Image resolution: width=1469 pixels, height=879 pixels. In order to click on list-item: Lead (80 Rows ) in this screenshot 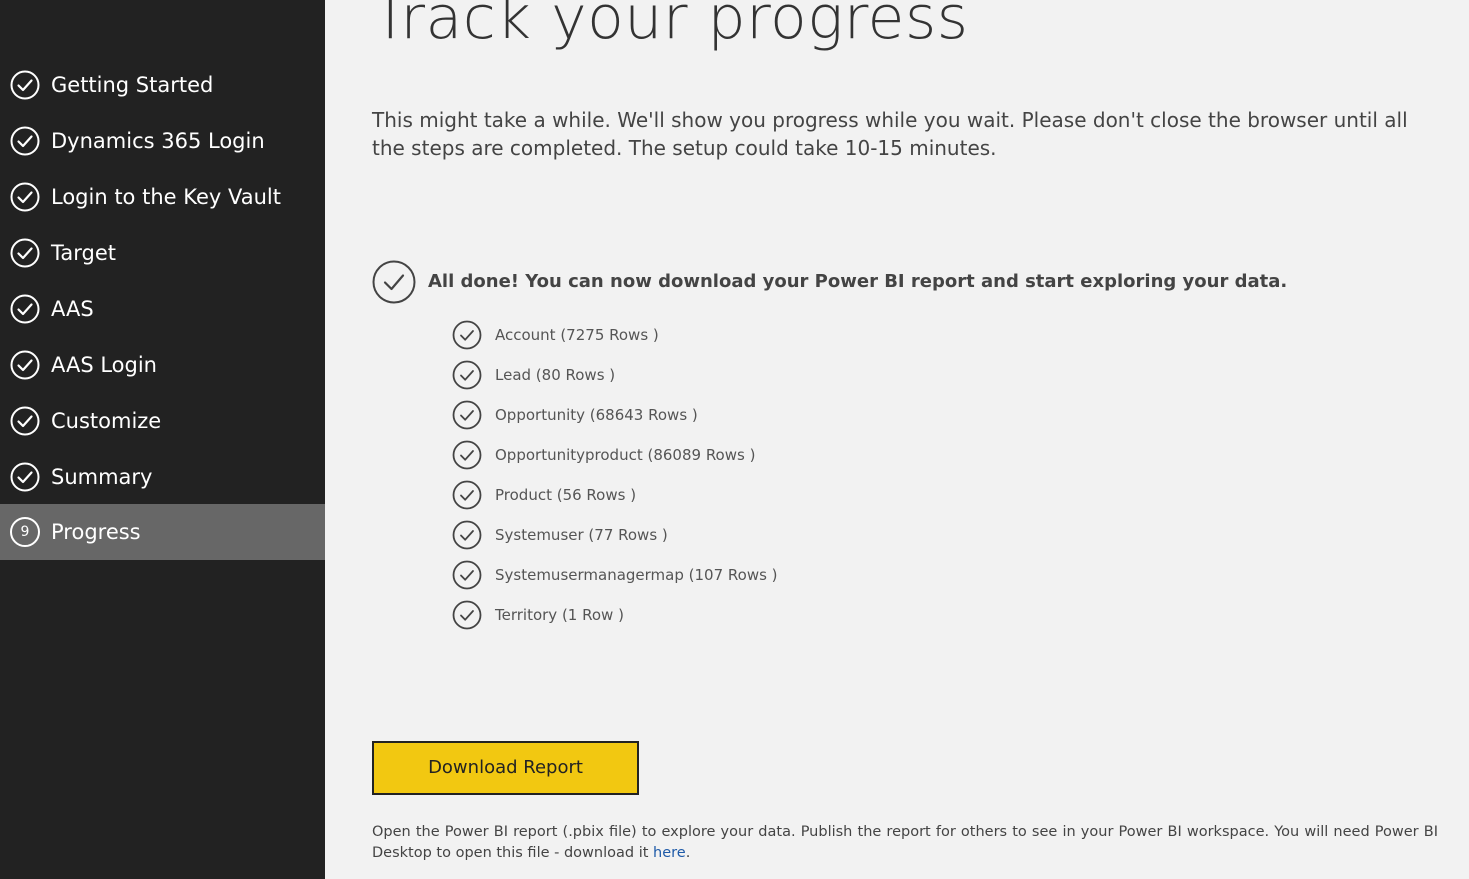, I will do `click(702, 375)`.